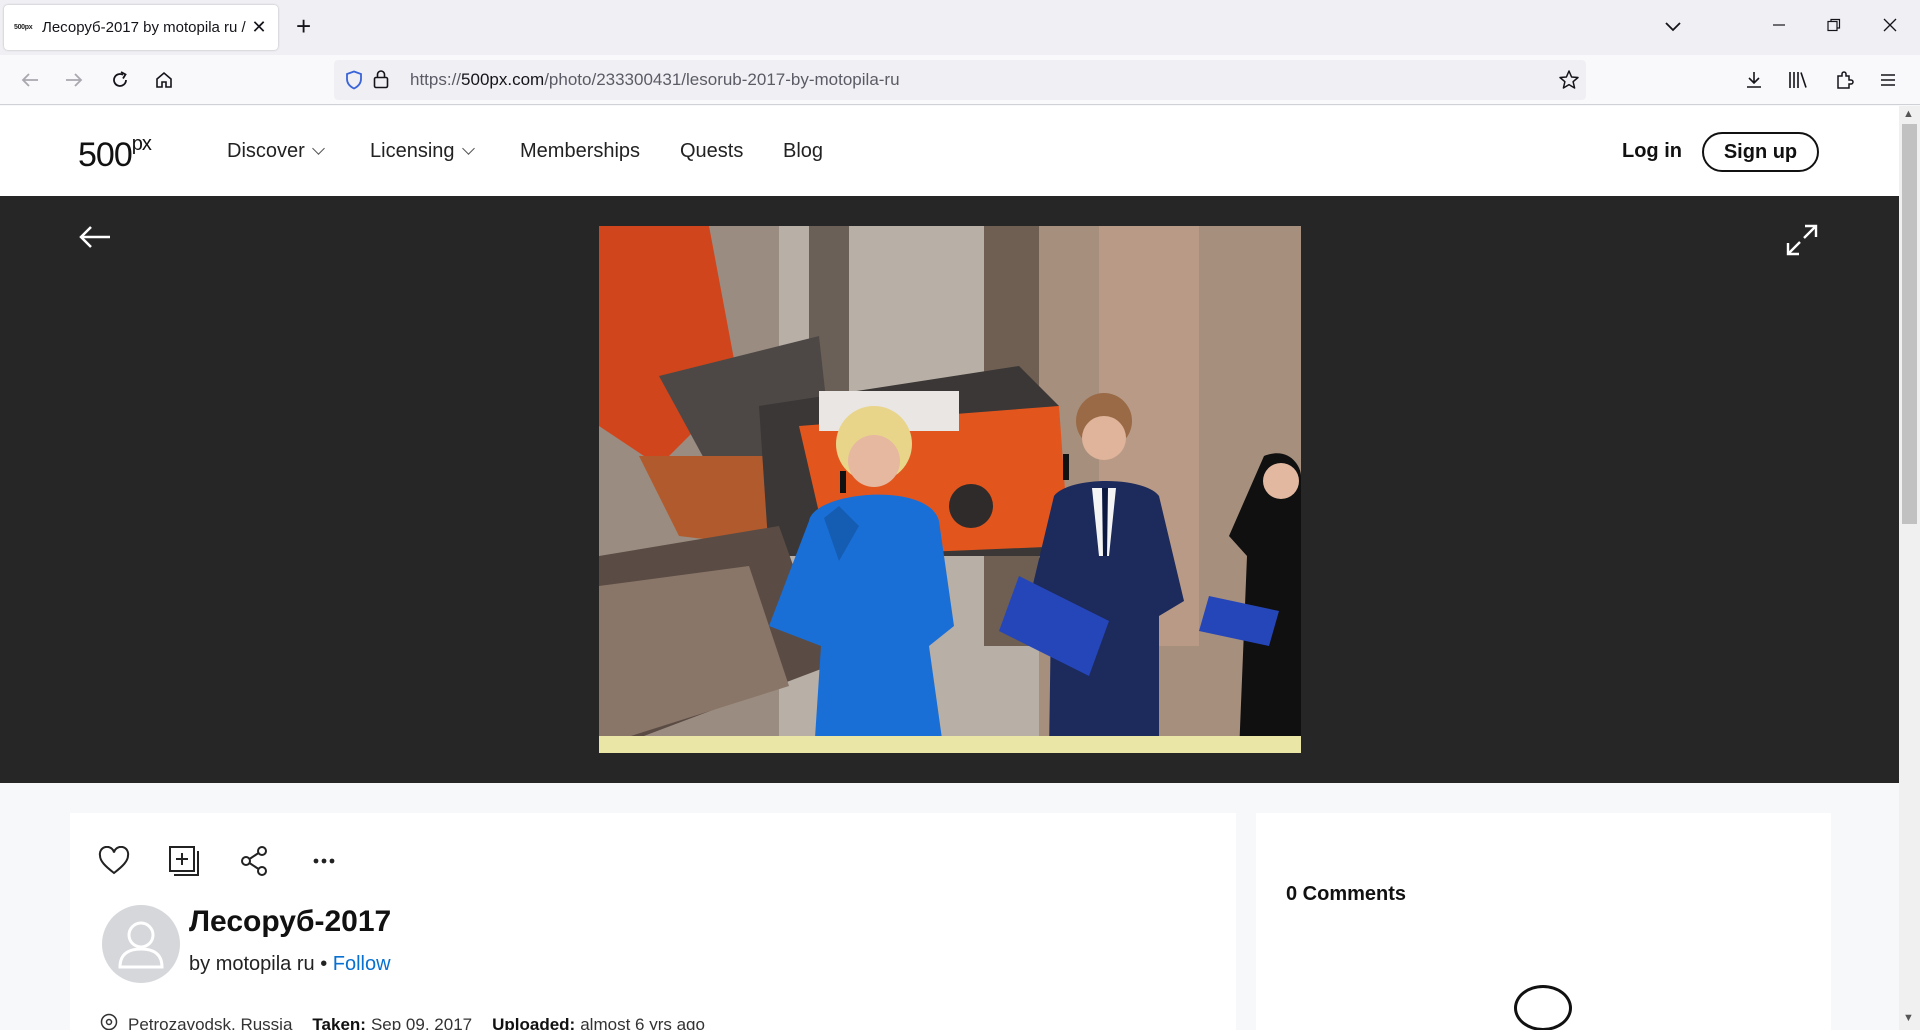 This screenshot has height=1030, width=1920. What do you see at coordinates (1779, 26) in the screenshot?
I see `minimize-icon` at bounding box center [1779, 26].